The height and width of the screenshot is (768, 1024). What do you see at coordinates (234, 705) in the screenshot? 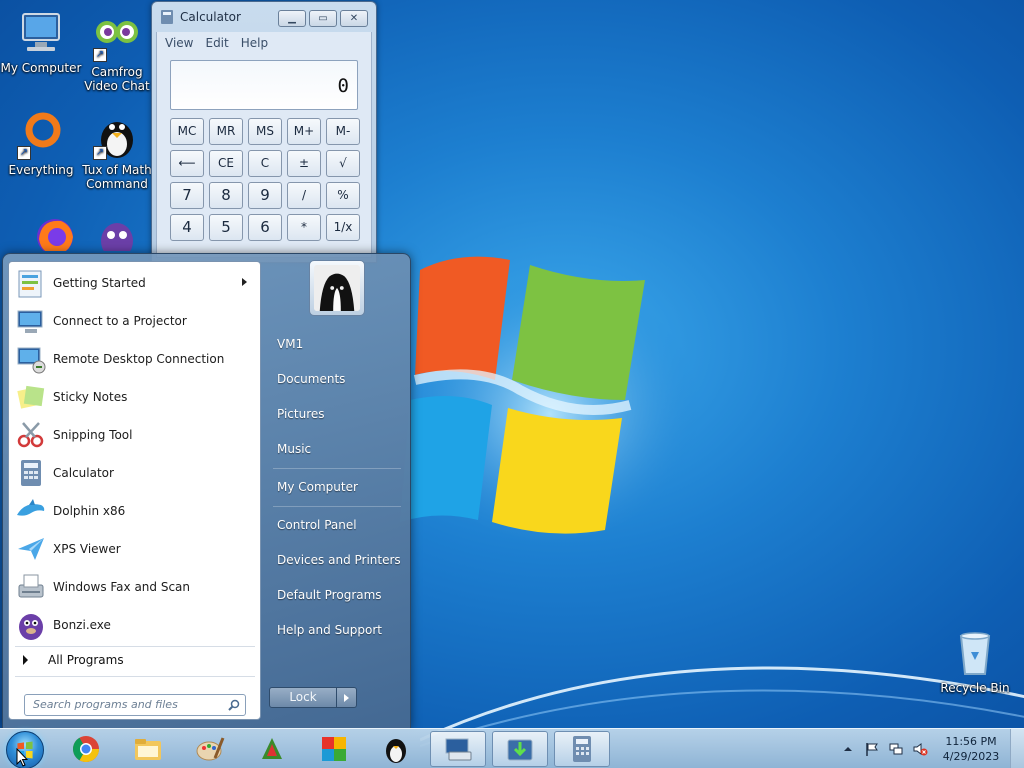
I see `search-icon` at bounding box center [234, 705].